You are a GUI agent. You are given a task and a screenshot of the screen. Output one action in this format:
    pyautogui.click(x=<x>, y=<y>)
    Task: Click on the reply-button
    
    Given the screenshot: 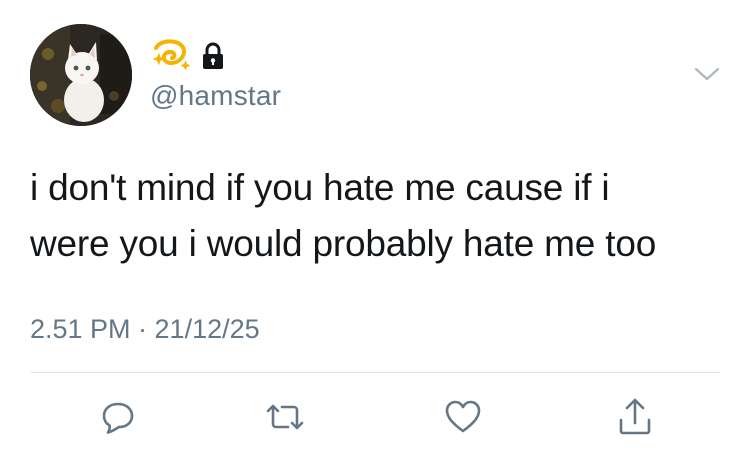 What is the action you would take?
    pyautogui.click(x=118, y=417)
    